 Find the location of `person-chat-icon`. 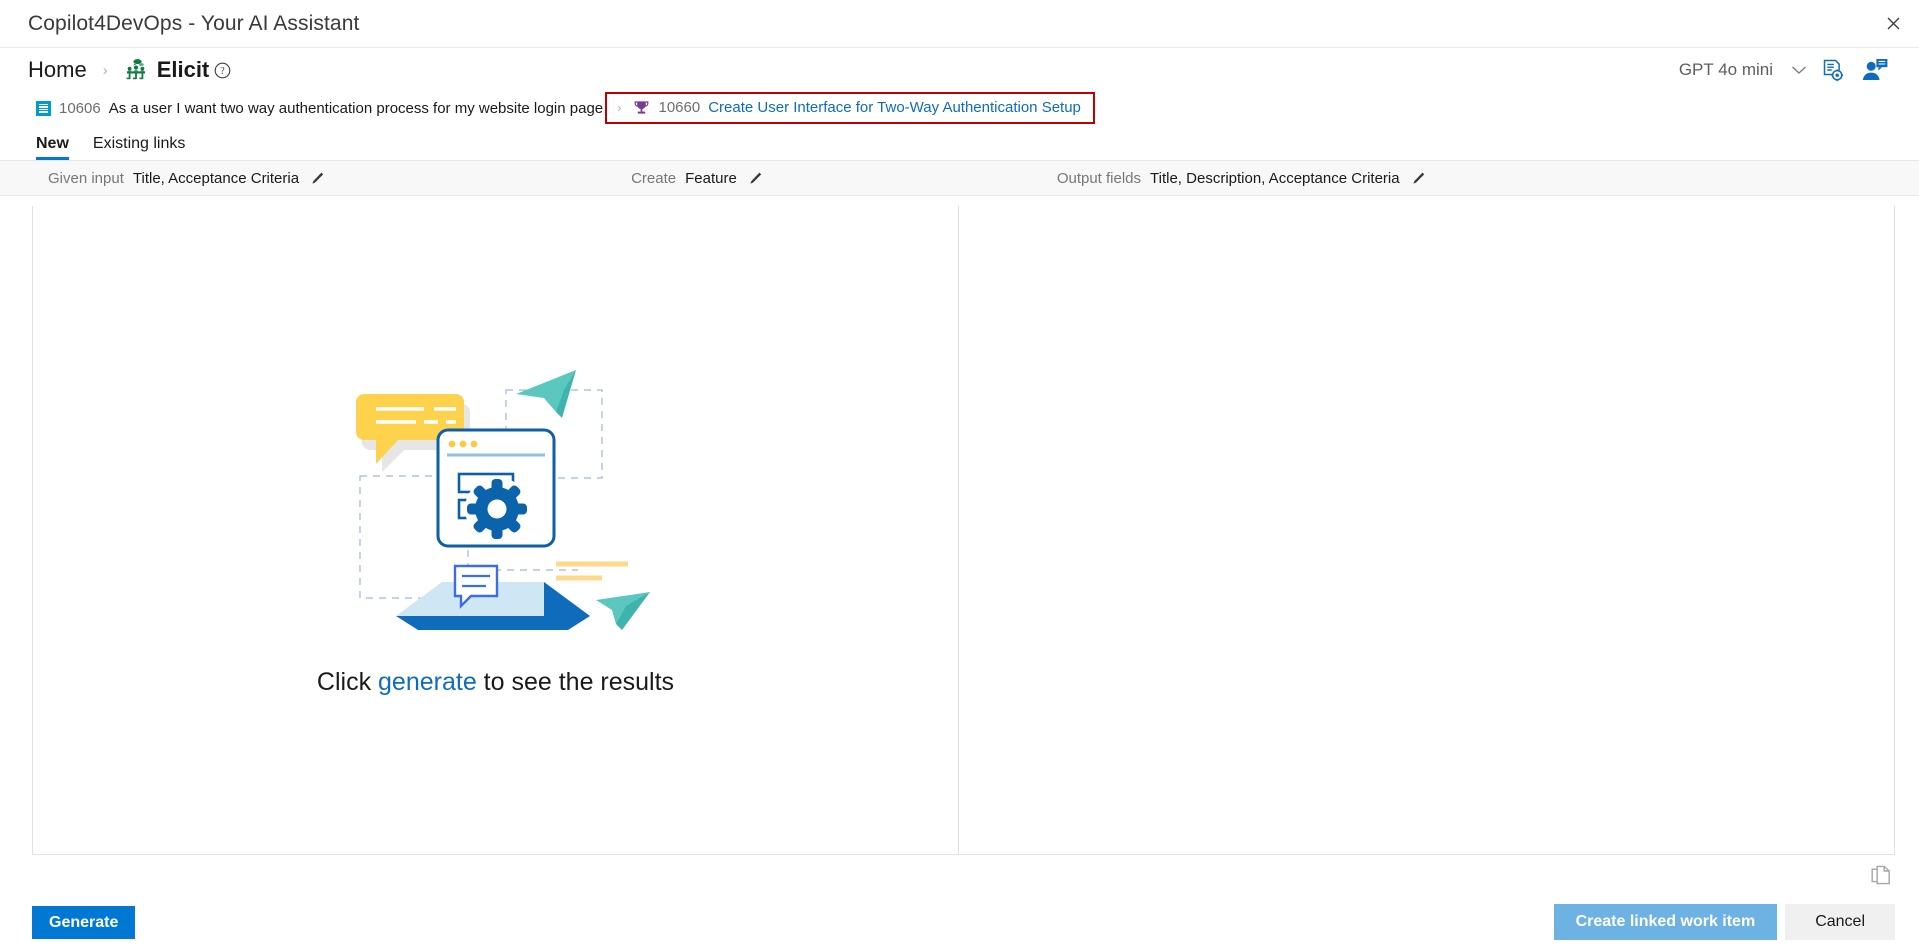

person-chat-icon is located at coordinates (1874, 69).